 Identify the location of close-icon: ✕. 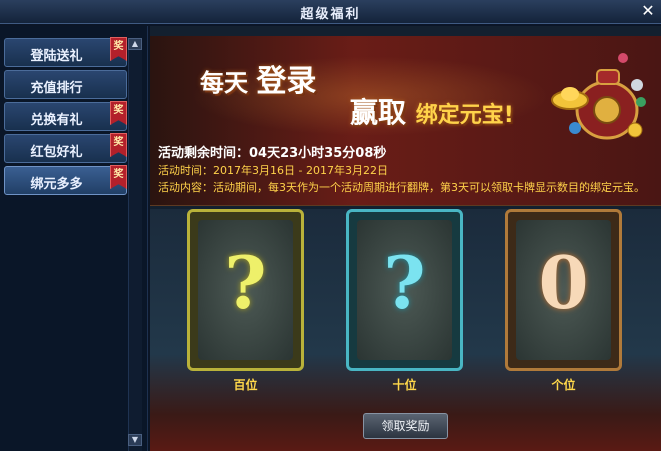
(648, 11).